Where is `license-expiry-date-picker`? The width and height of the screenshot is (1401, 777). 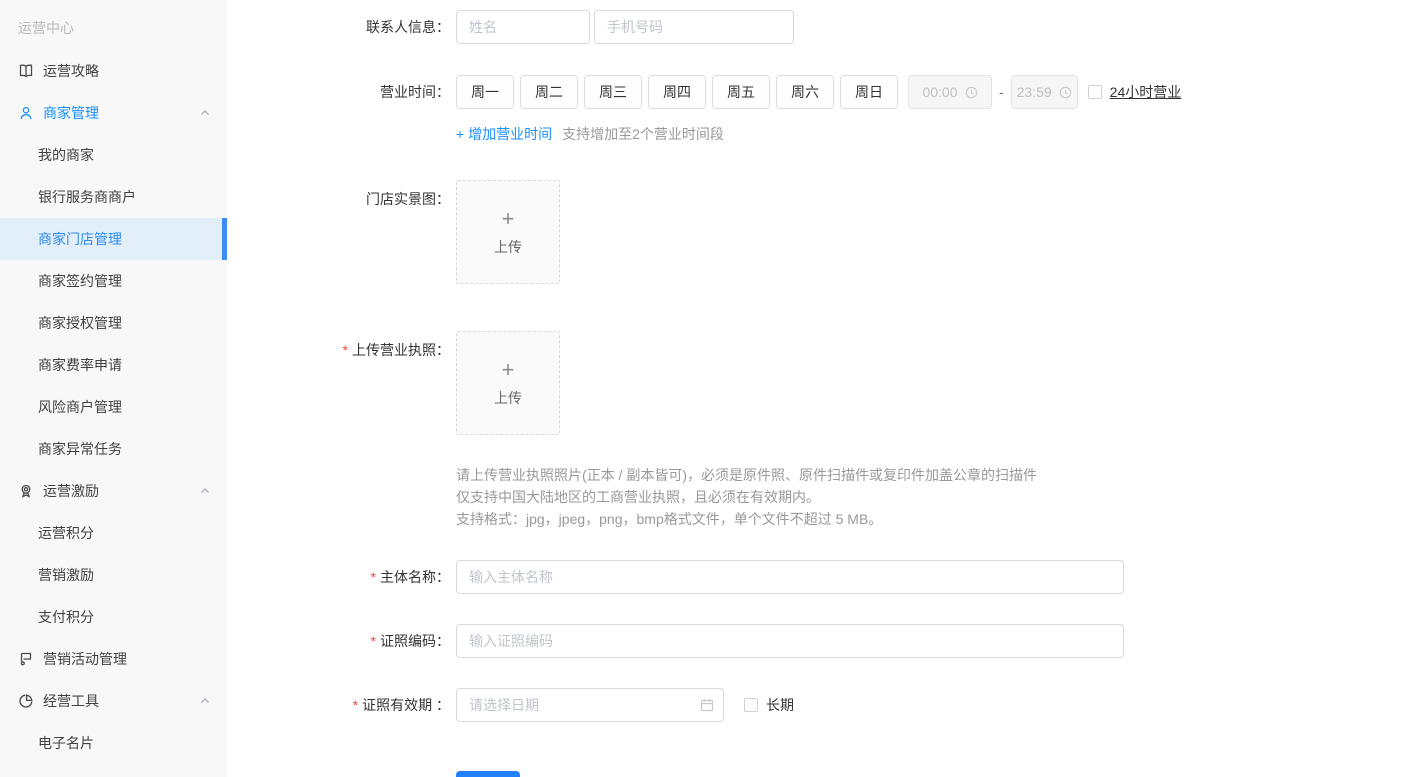 license-expiry-date-picker is located at coordinates (590, 705).